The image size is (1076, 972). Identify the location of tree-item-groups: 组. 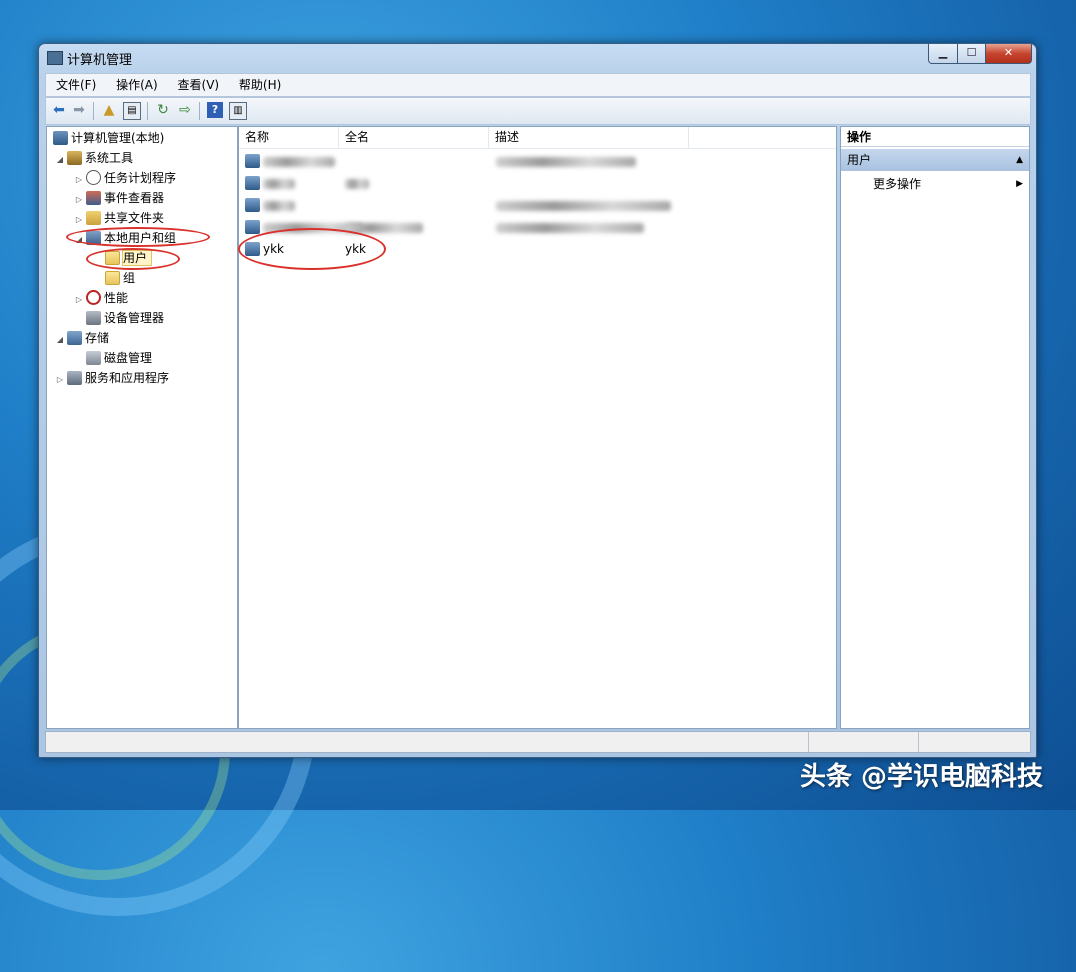
(119, 278).